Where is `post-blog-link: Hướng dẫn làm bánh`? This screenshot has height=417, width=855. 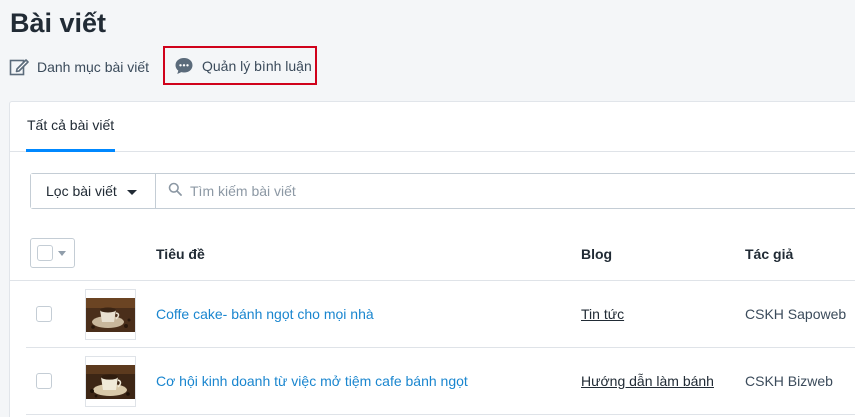
post-blog-link: Hướng dẫn làm bánh is located at coordinates (647, 381).